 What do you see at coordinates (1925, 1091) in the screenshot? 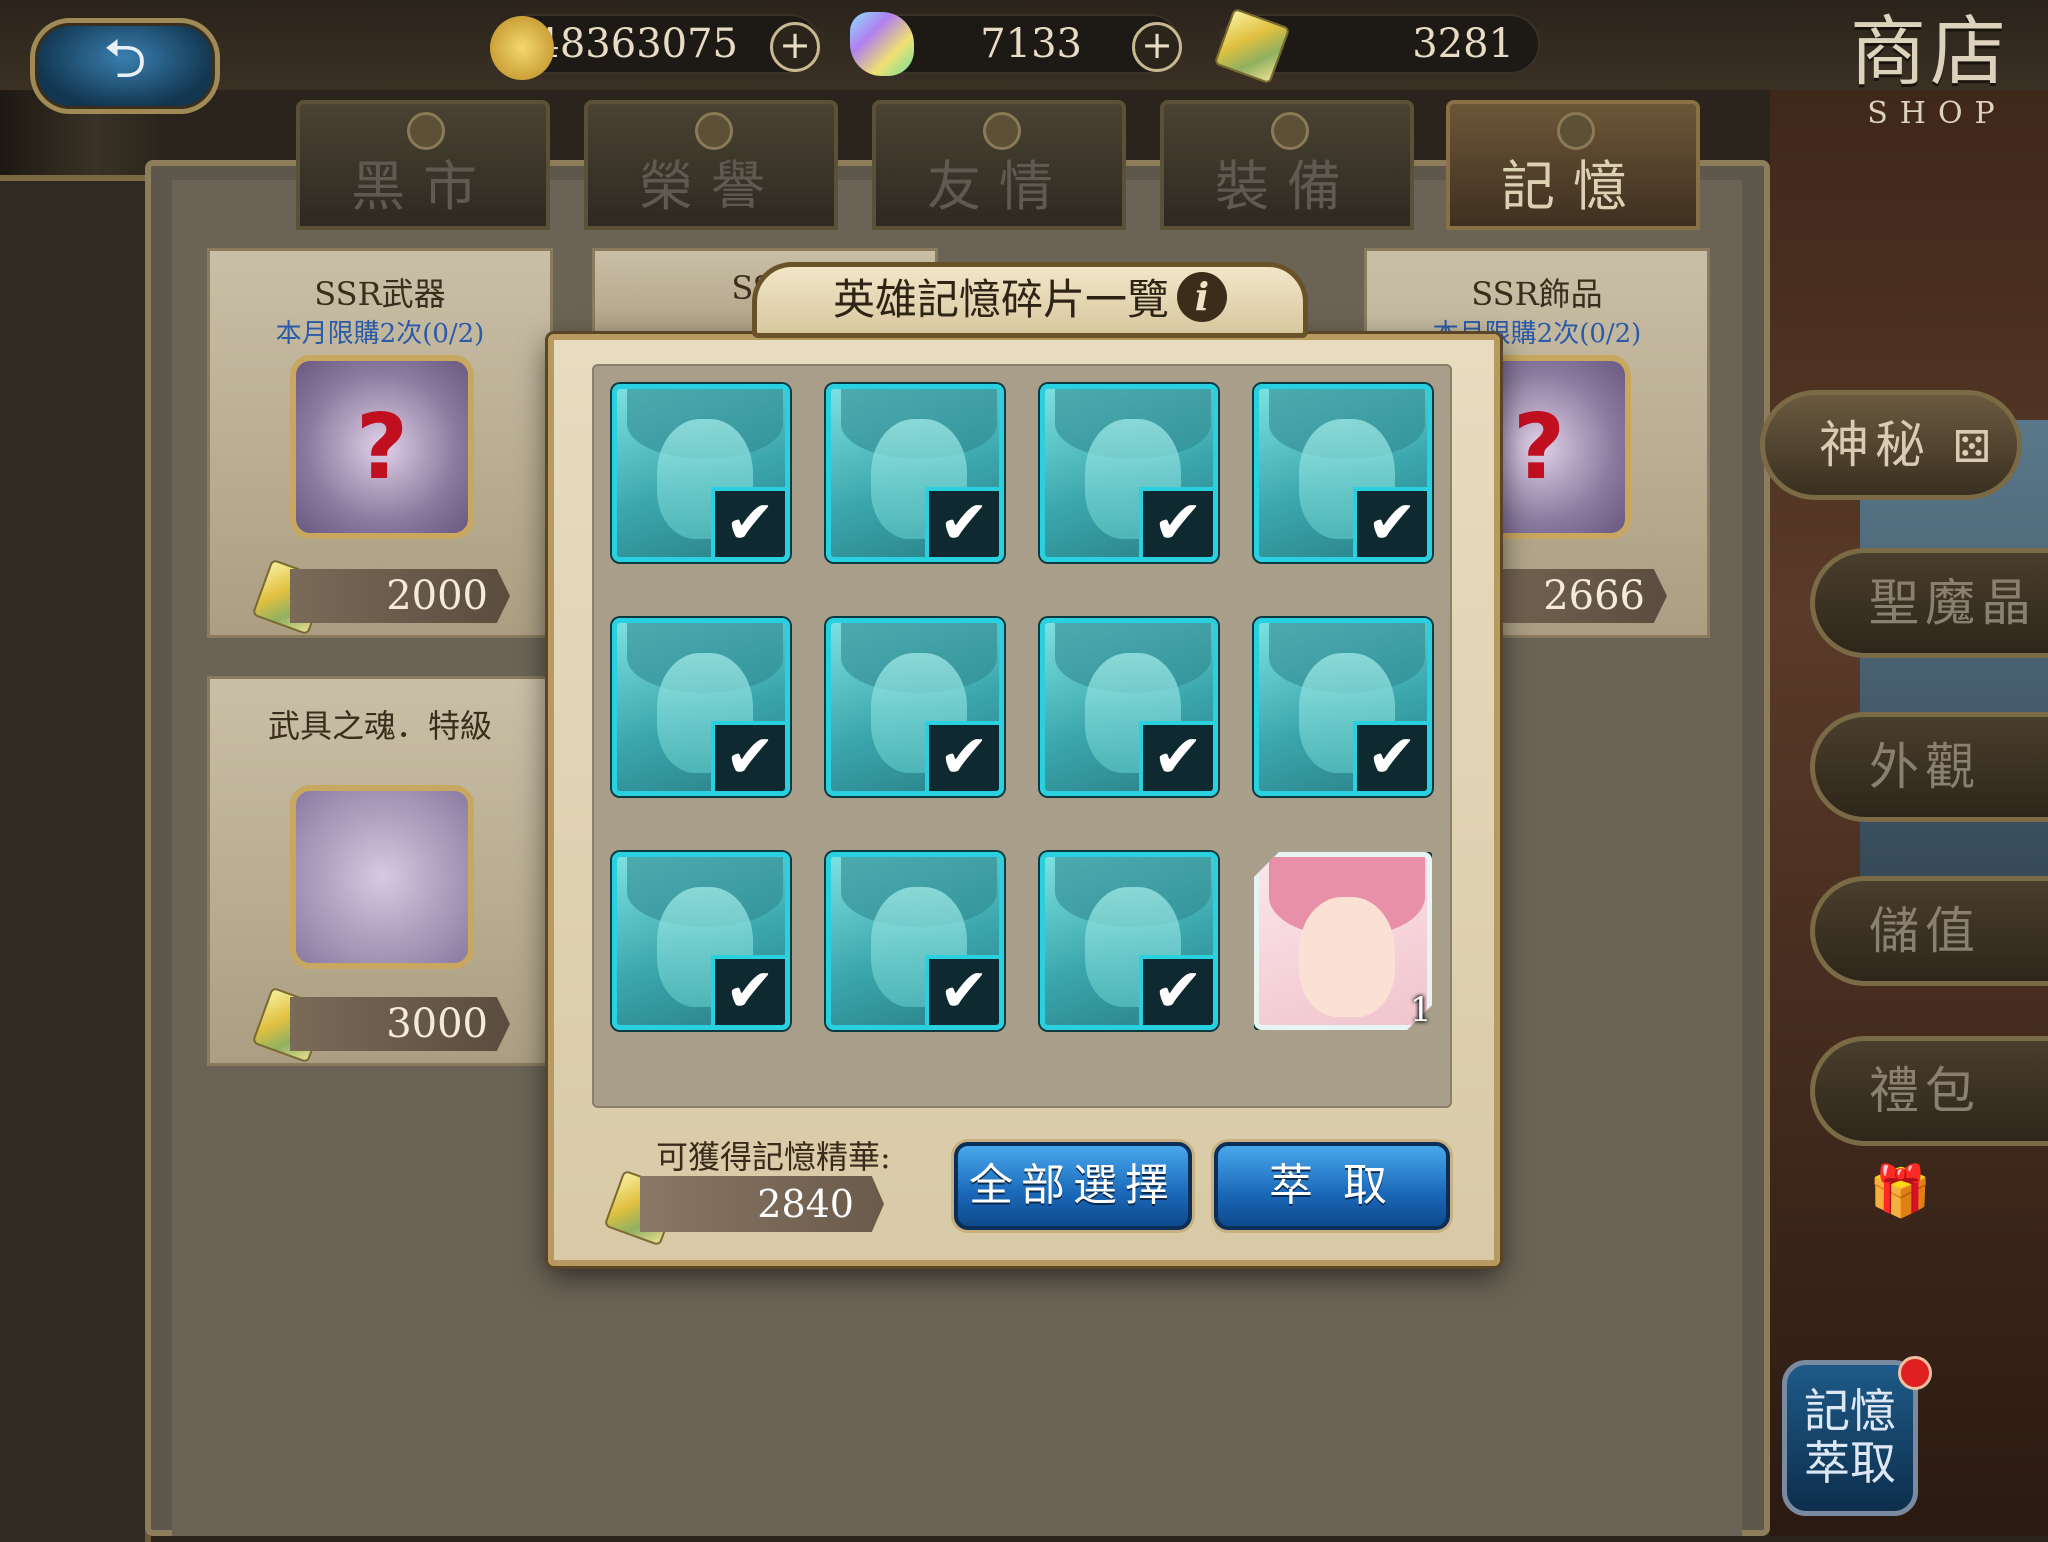
I see `side-menu-label: 禮包` at bounding box center [1925, 1091].